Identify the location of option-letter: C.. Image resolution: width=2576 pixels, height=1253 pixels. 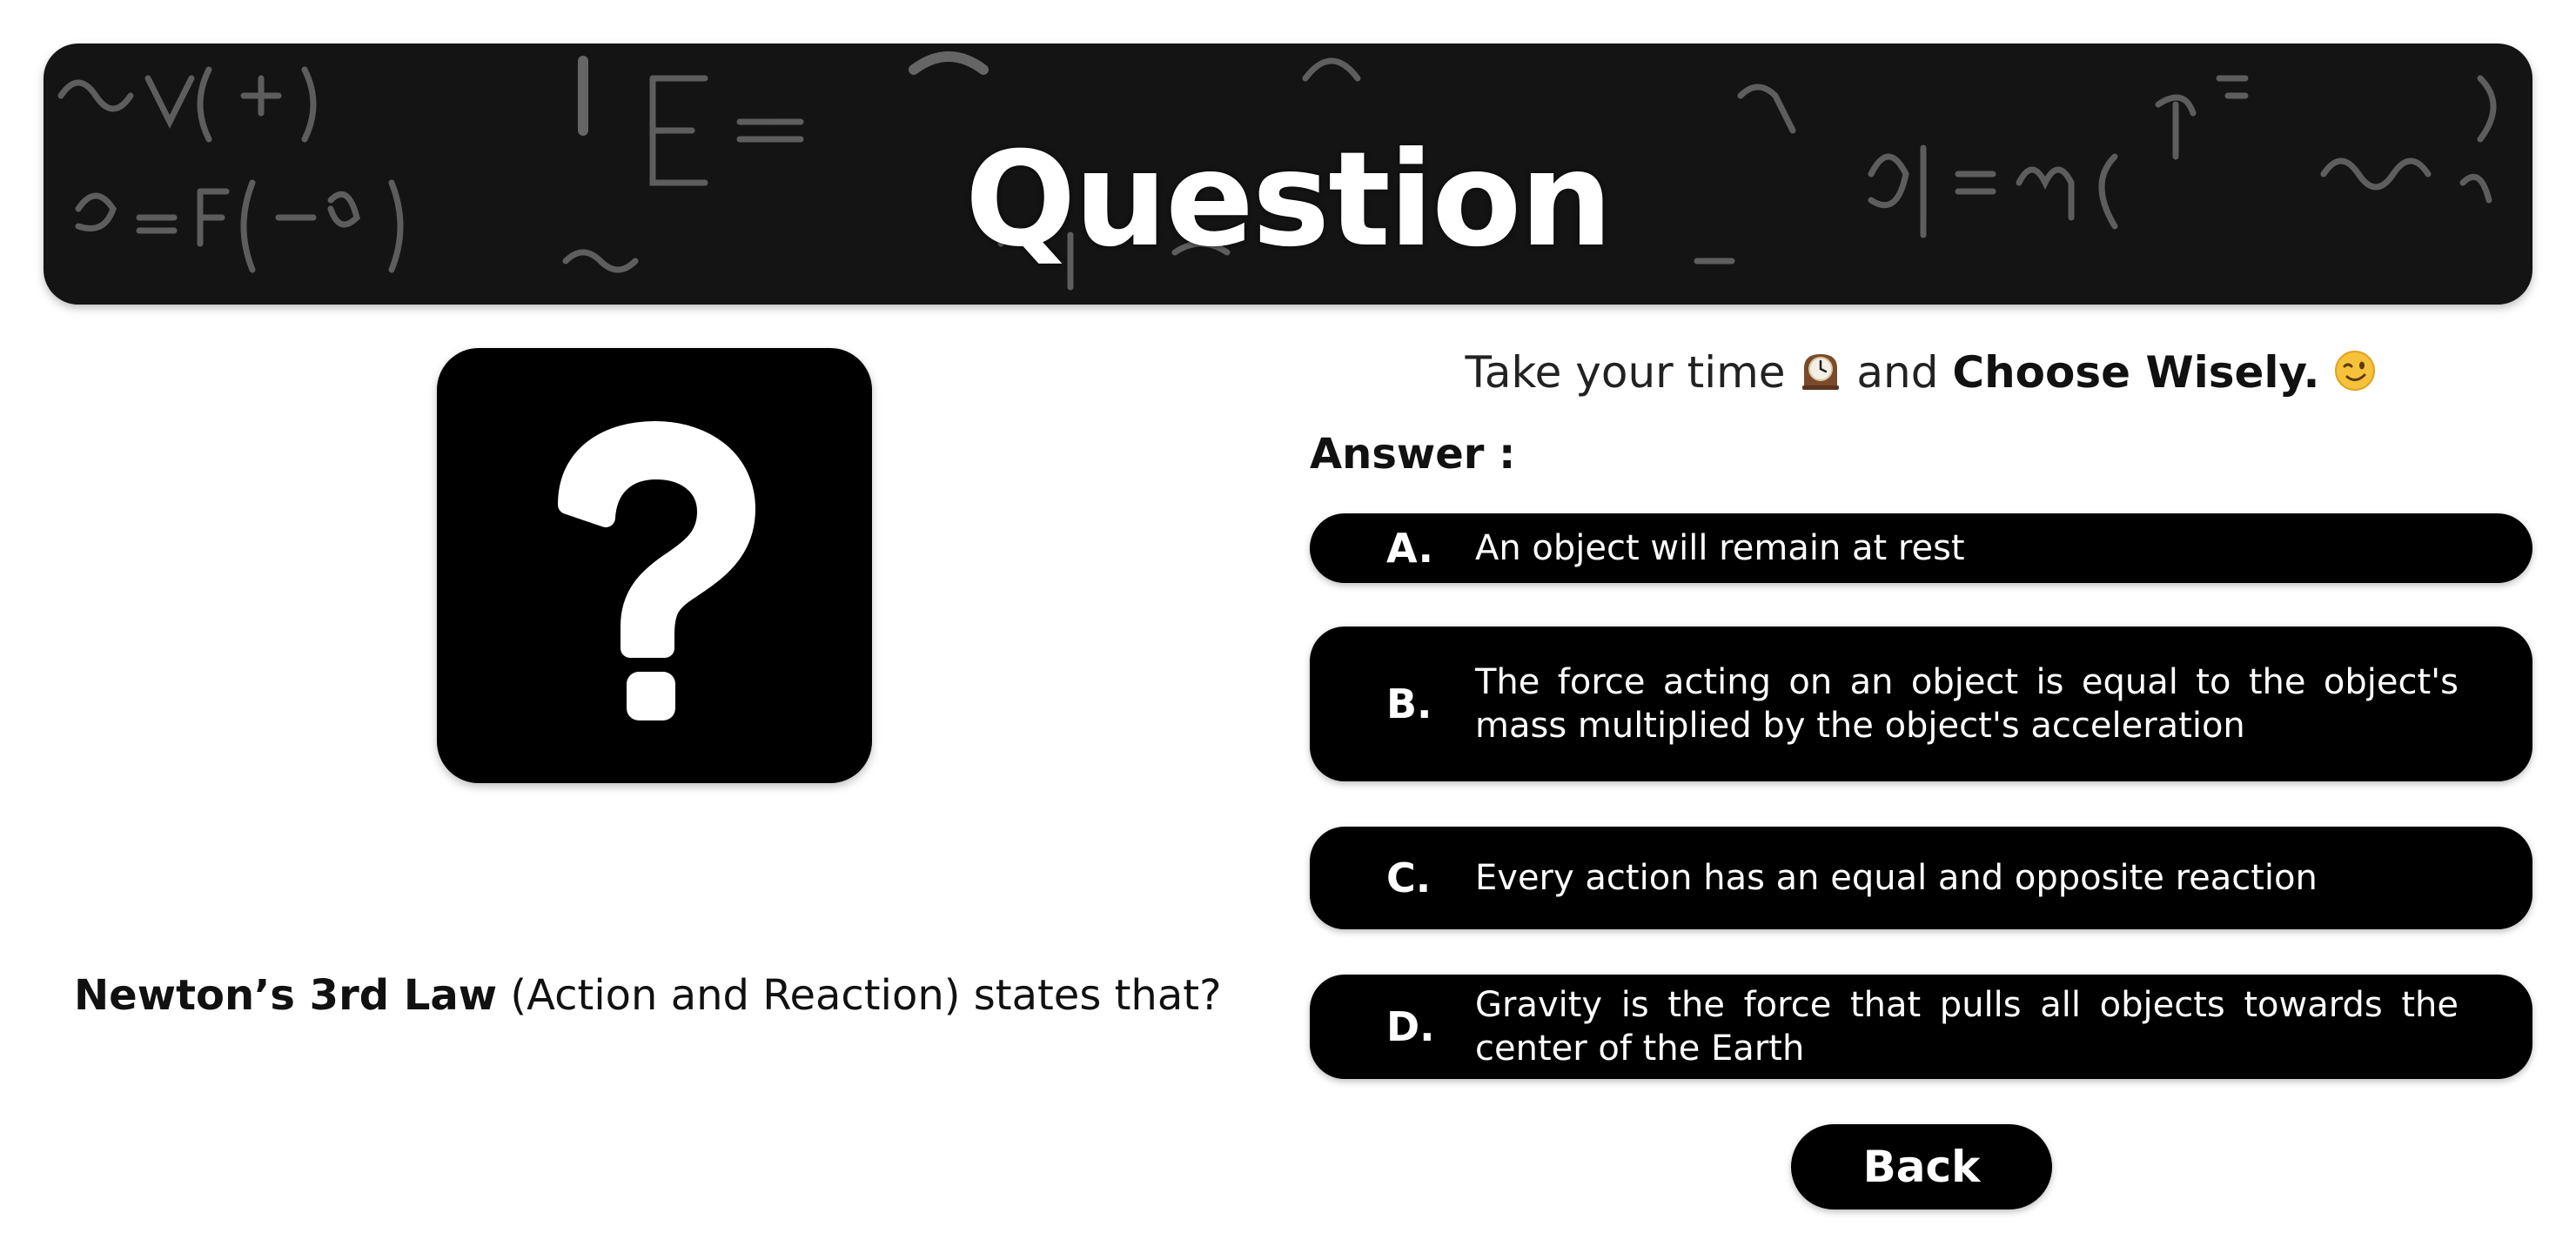
(1409, 877).